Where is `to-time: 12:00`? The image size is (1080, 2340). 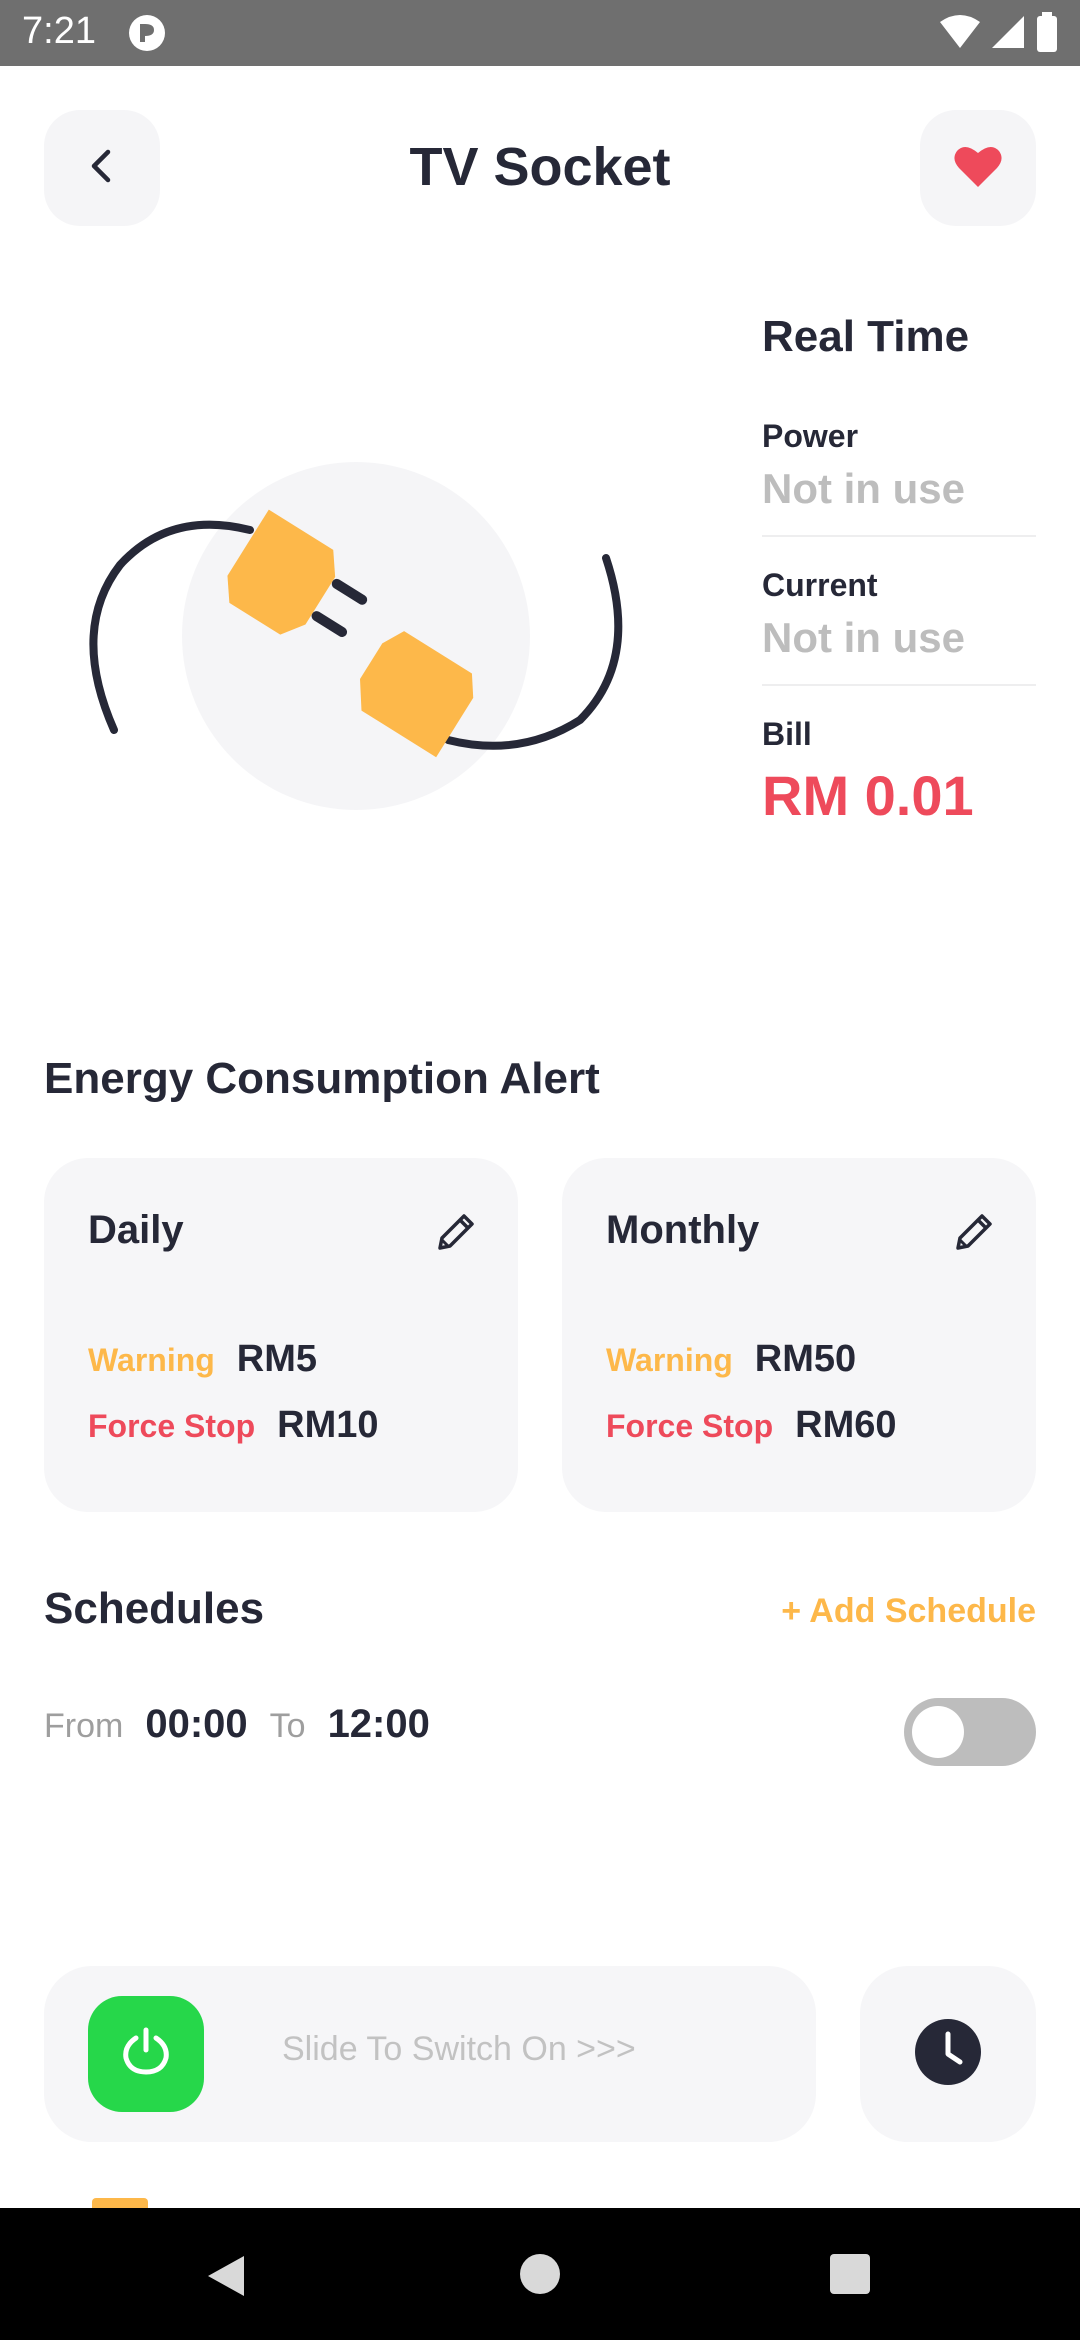 to-time: 12:00 is located at coordinates (378, 1724).